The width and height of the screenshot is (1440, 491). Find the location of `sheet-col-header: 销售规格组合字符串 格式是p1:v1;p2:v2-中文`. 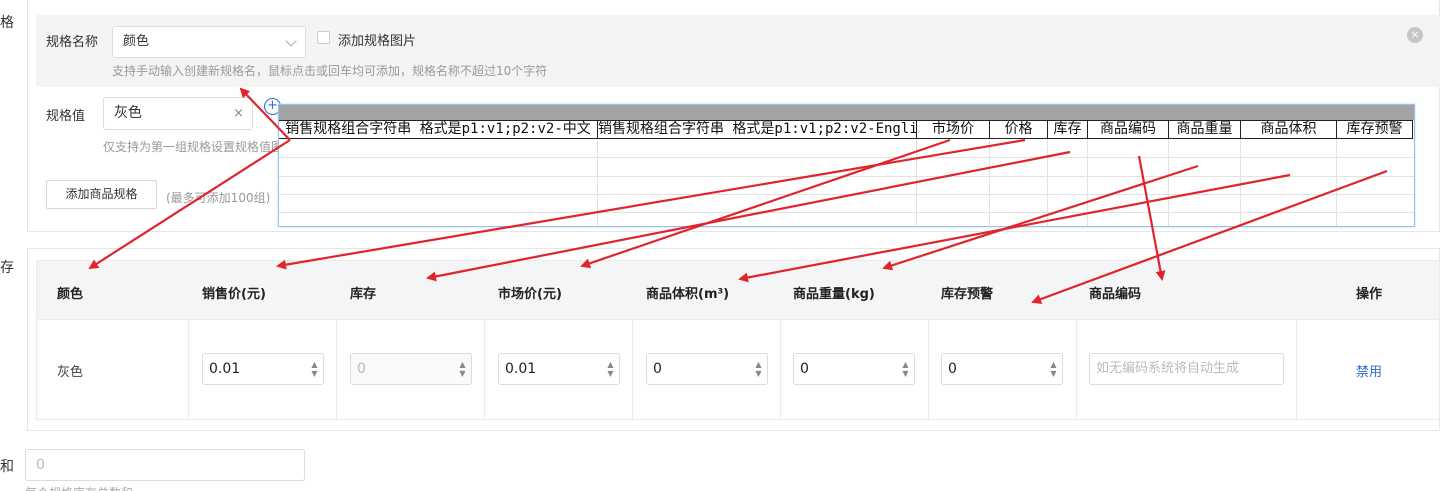

sheet-col-header: 销售规格组合字符串 格式是p1:v1;p2:v2-中文 is located at coordinates (438, 129).